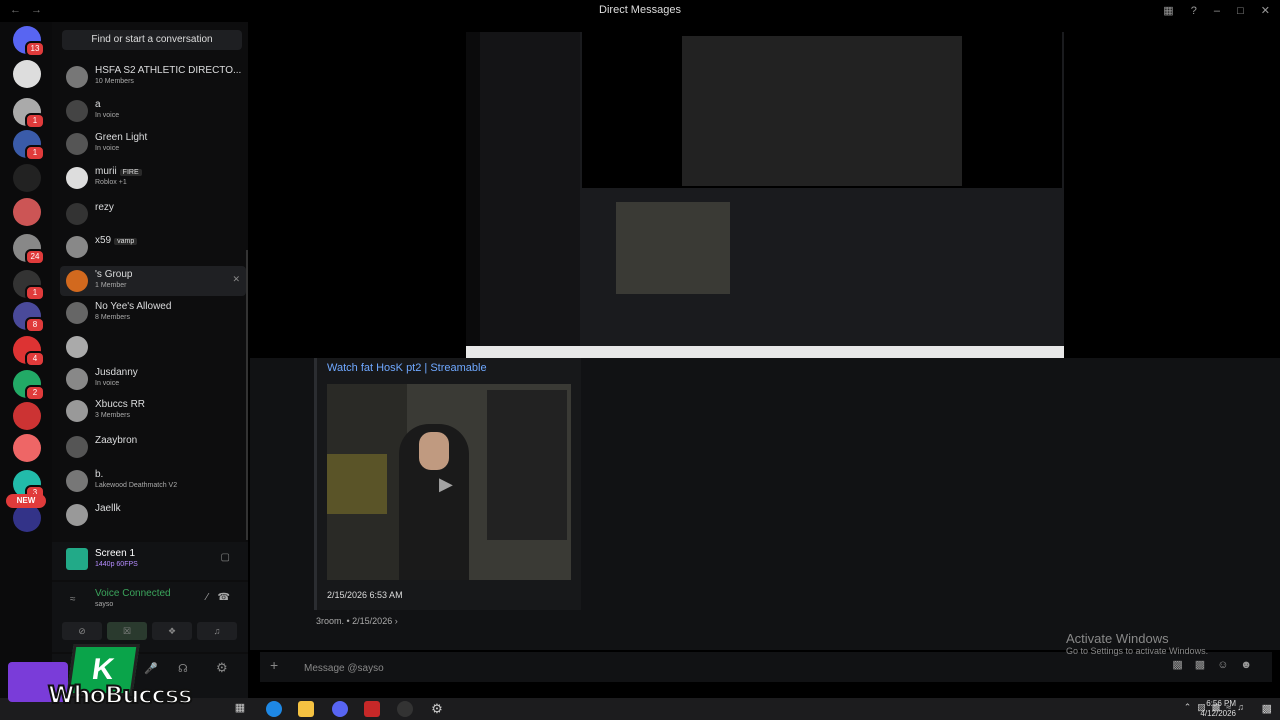 This screenshot has height=720, width=1280. I want to click on server-icon: 8, so click(29, 317).